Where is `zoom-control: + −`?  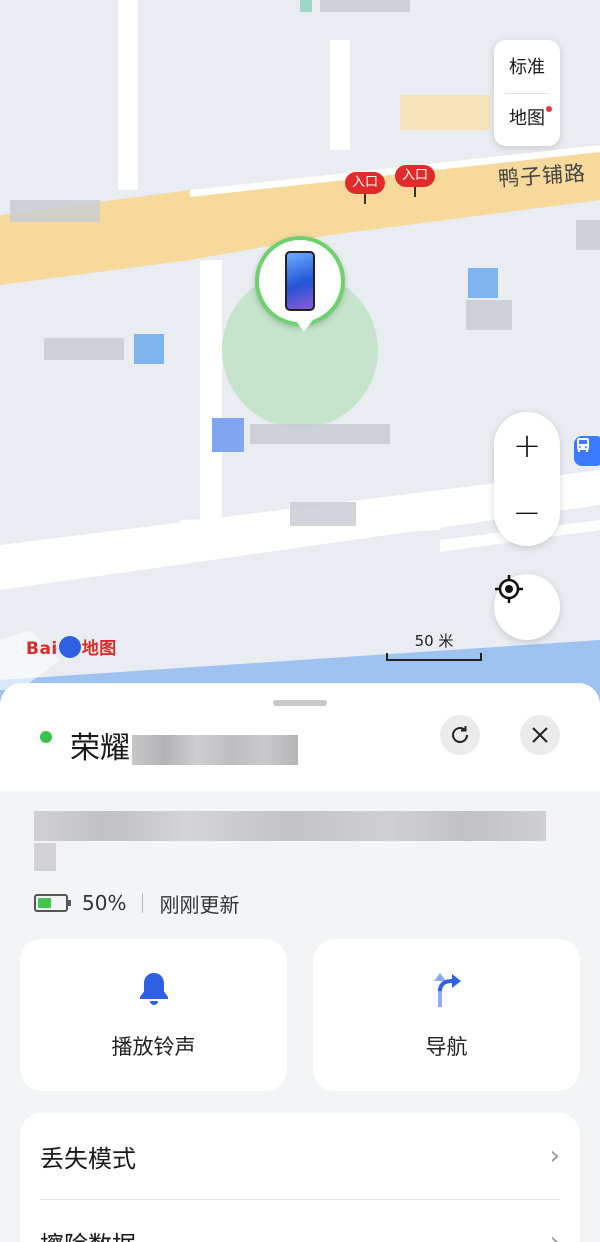 zoom-control: + − is located at coordinates (527, 479).